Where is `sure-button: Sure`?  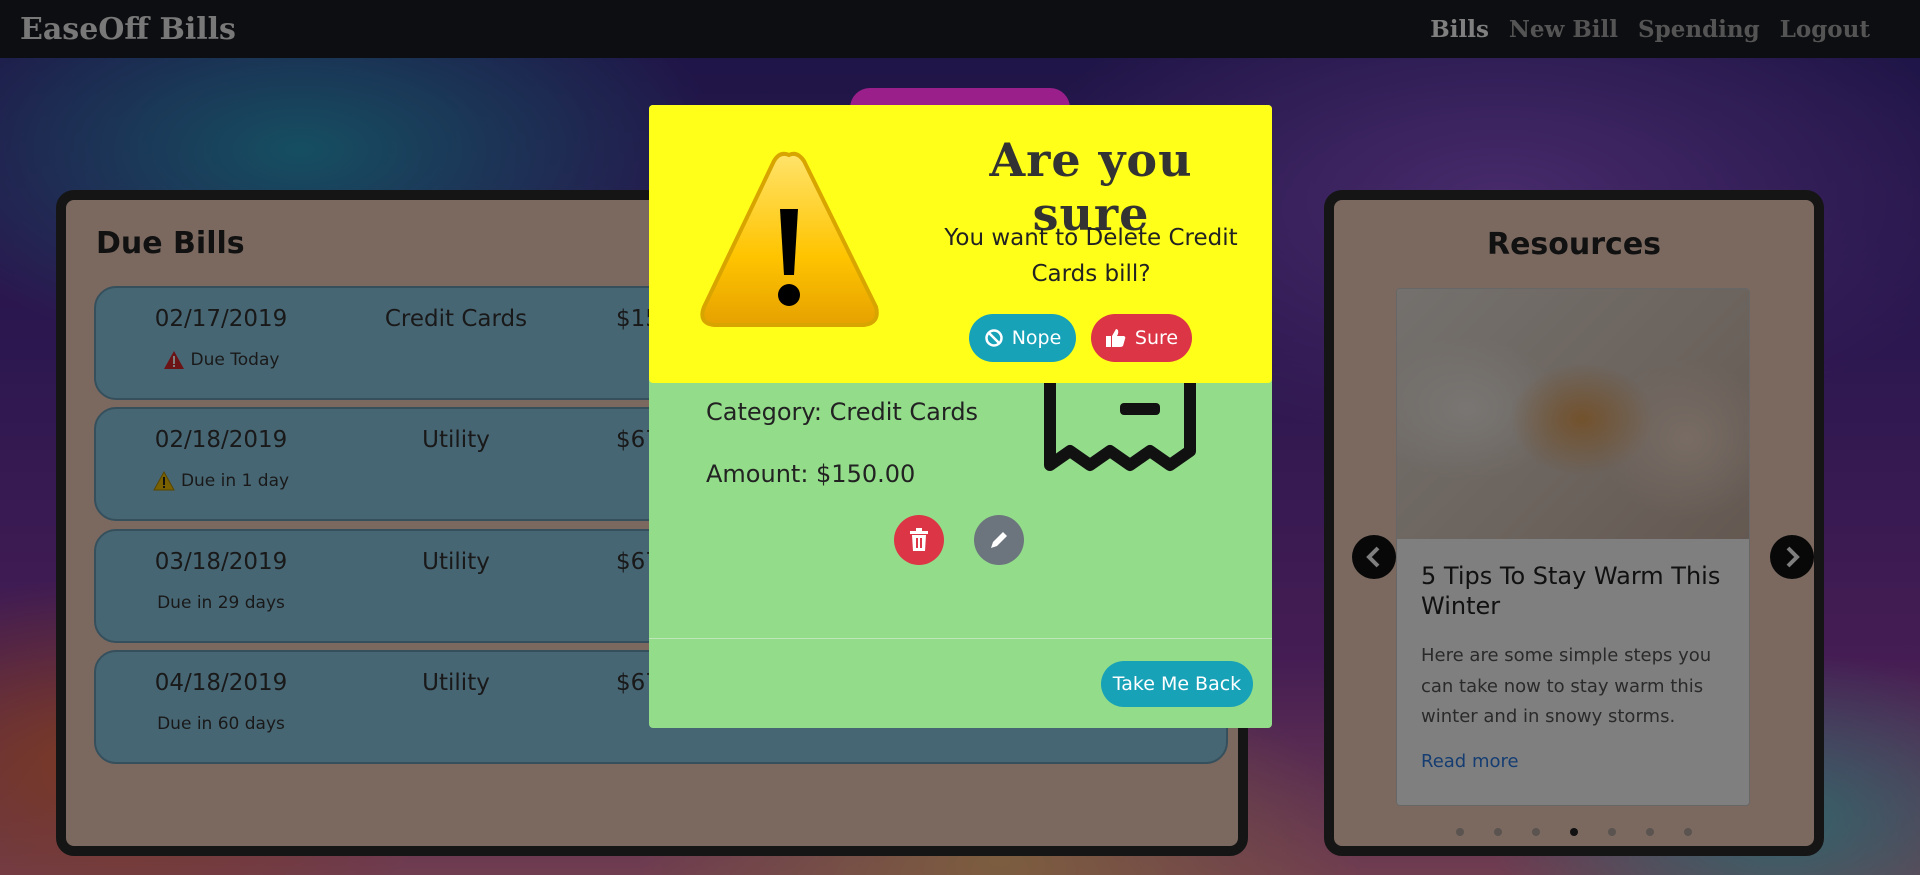
sure-button: Sure is located at coordinates (1141, 338).